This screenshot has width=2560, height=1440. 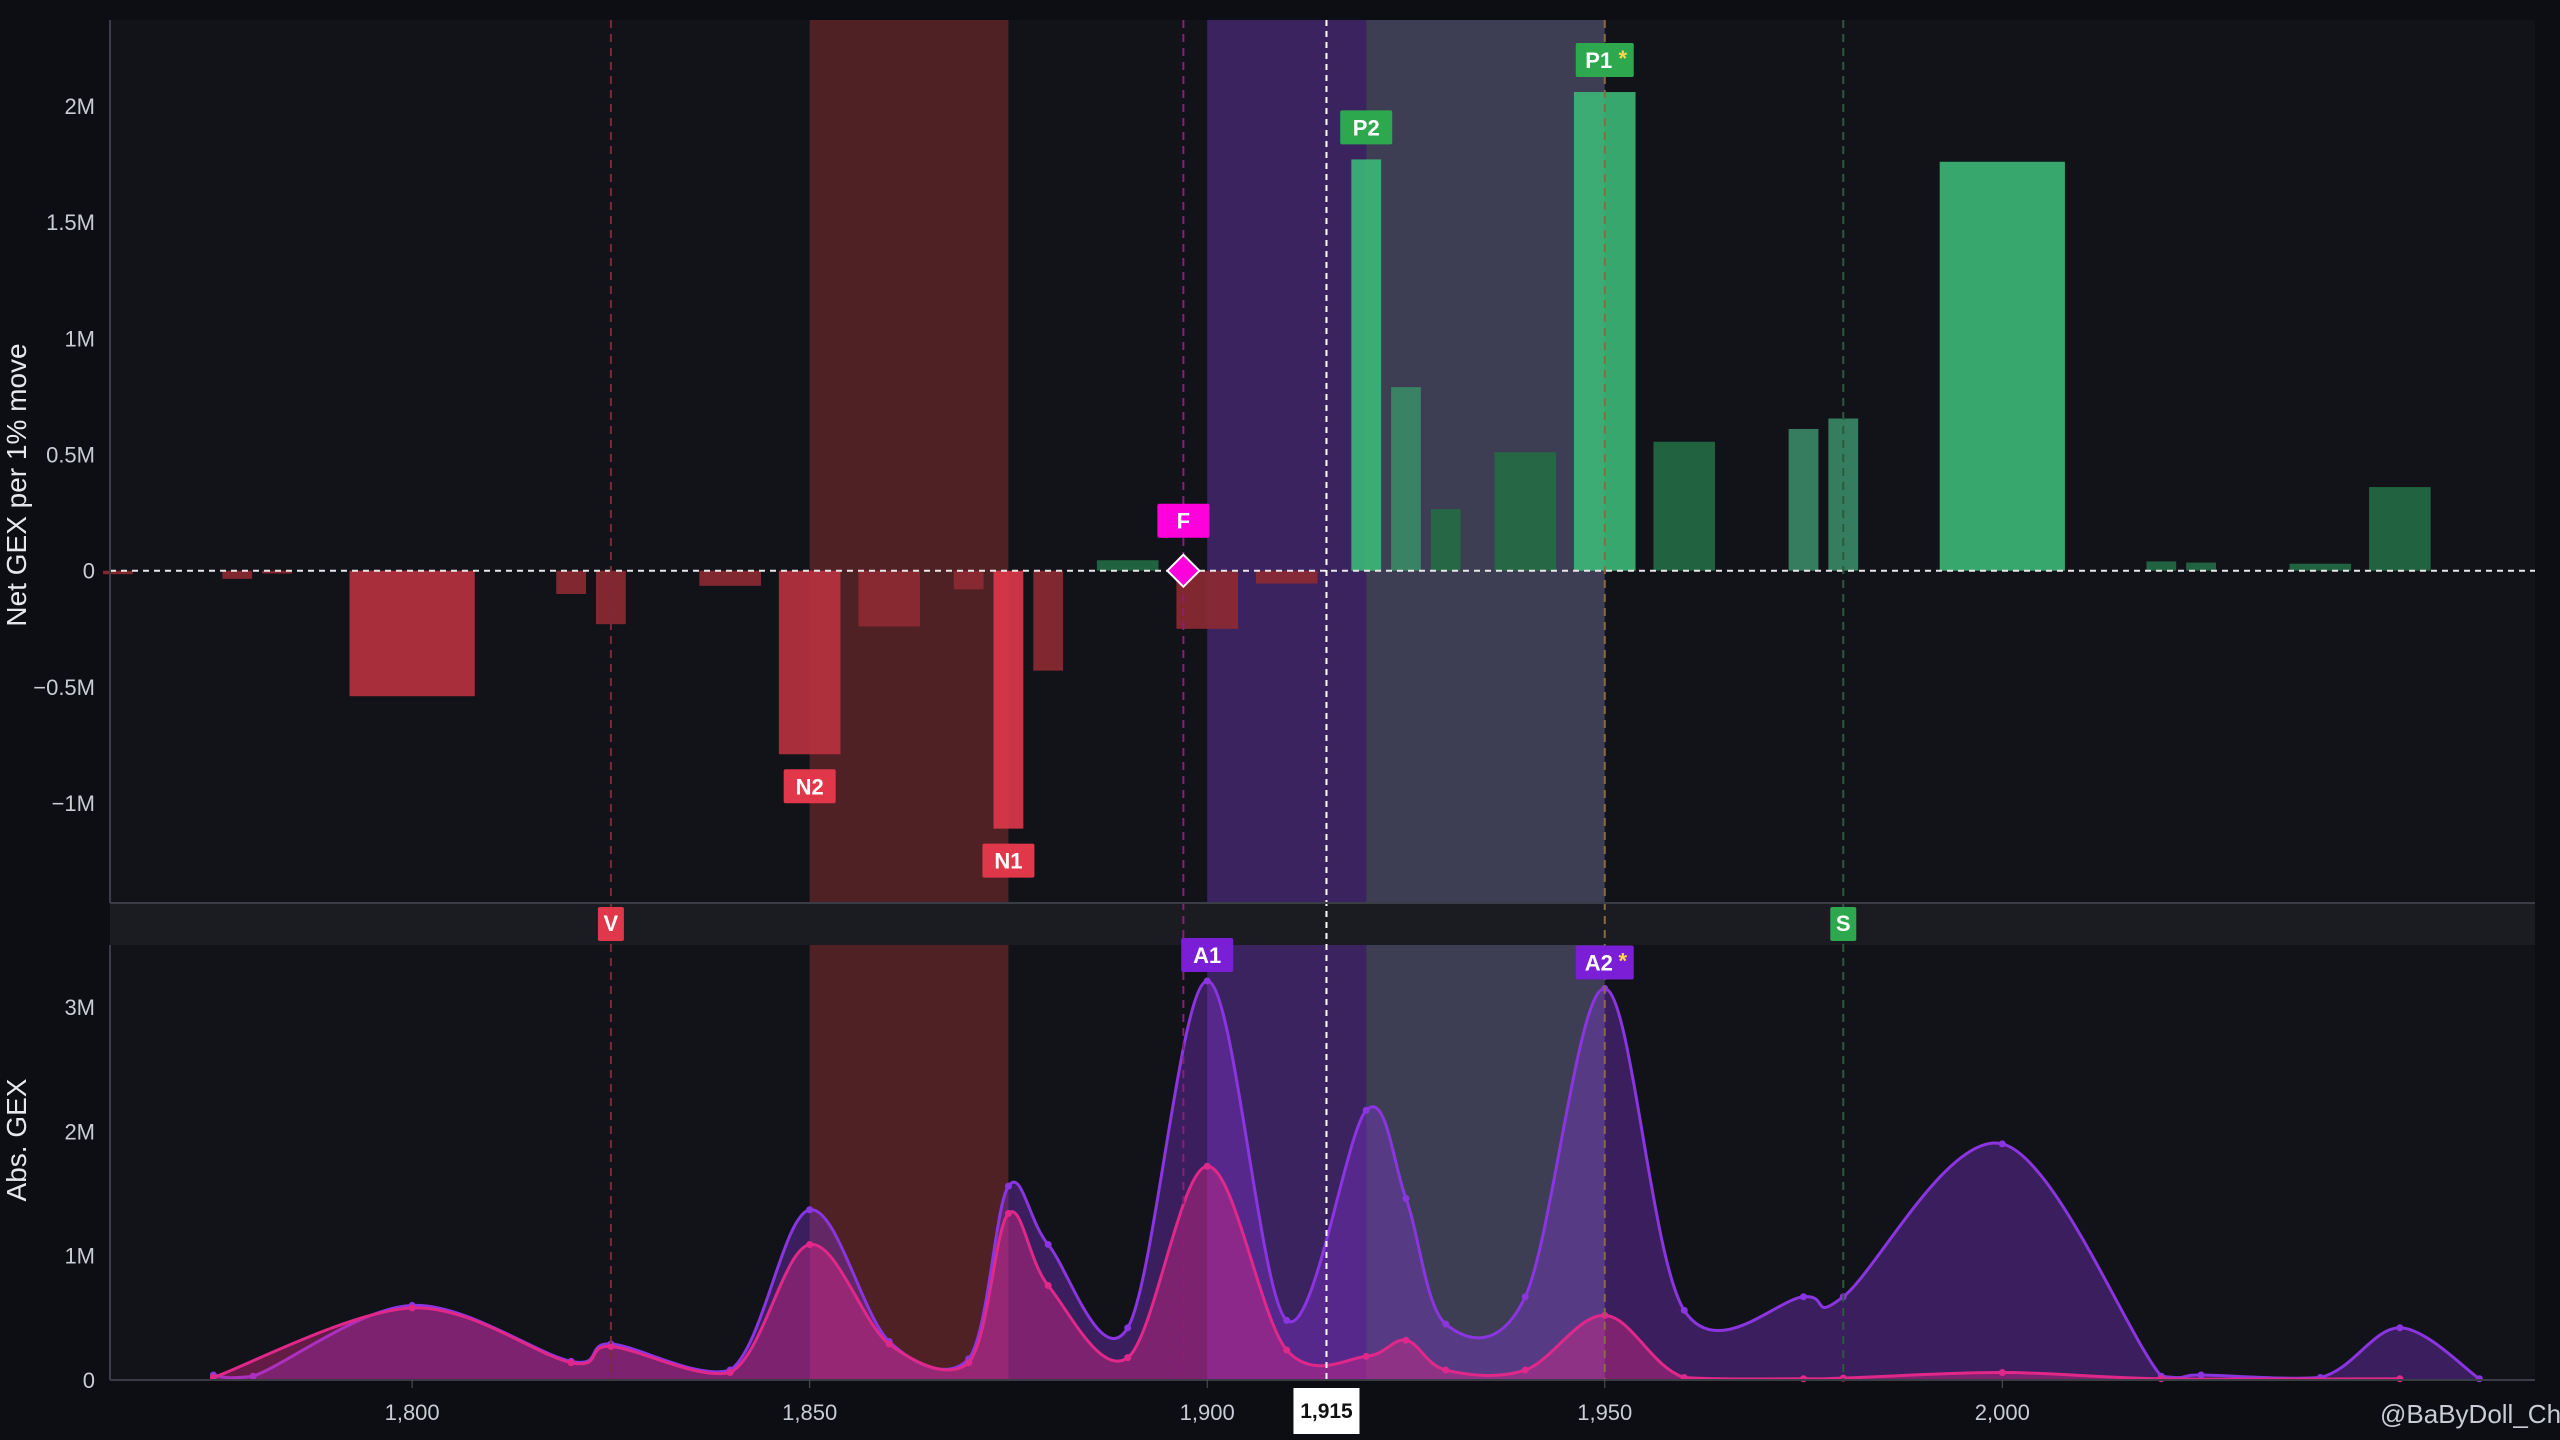 What do you see at coordinates (89, 571) in the screenshot?
I see `top-y-tick-label: 0` at bounding box center [89, 571].